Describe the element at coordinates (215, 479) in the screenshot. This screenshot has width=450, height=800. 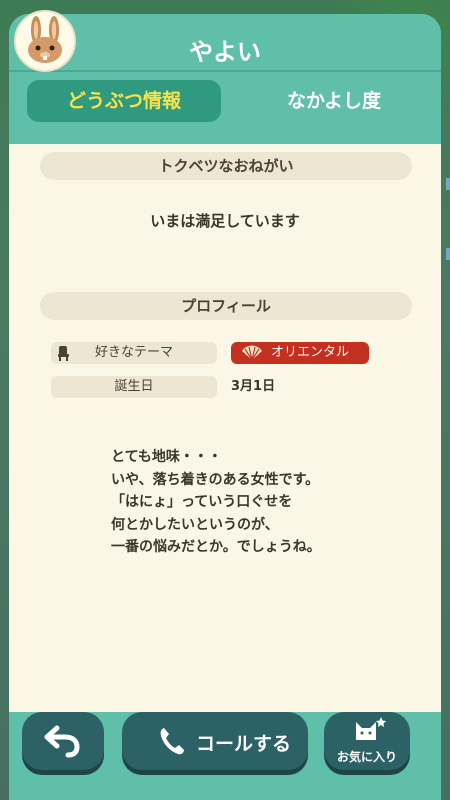
I see `bio-line: いや、落ち着きのある女性です。` at that location.